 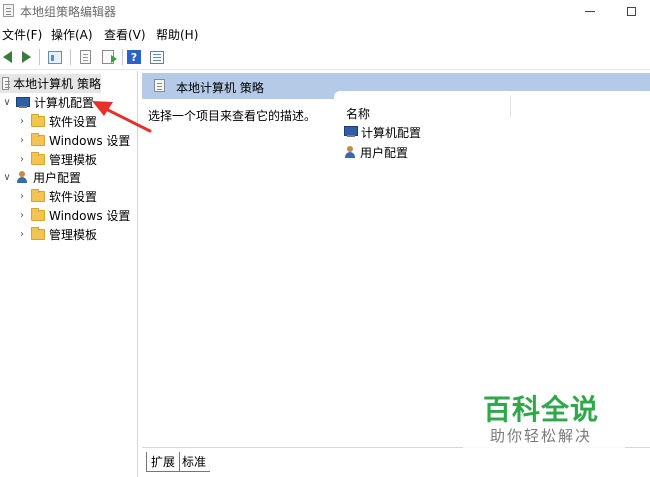 I want to click on app-icon, so click(x=8, y=10).